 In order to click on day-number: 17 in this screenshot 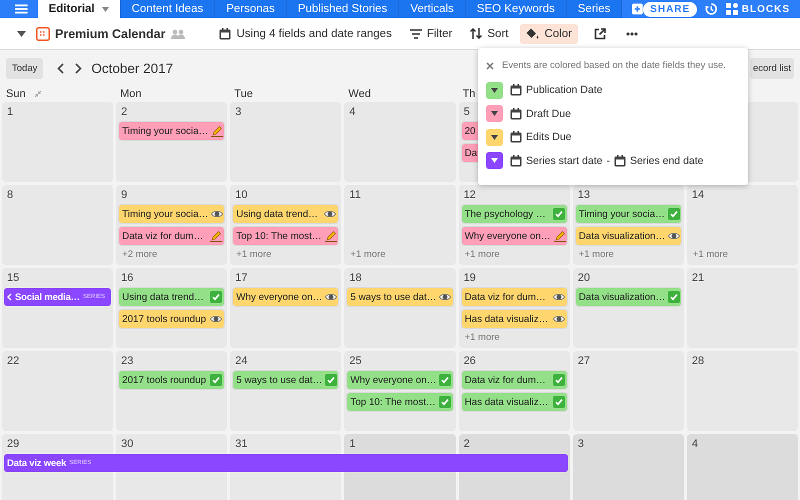, I will do `click(241, 278)`.